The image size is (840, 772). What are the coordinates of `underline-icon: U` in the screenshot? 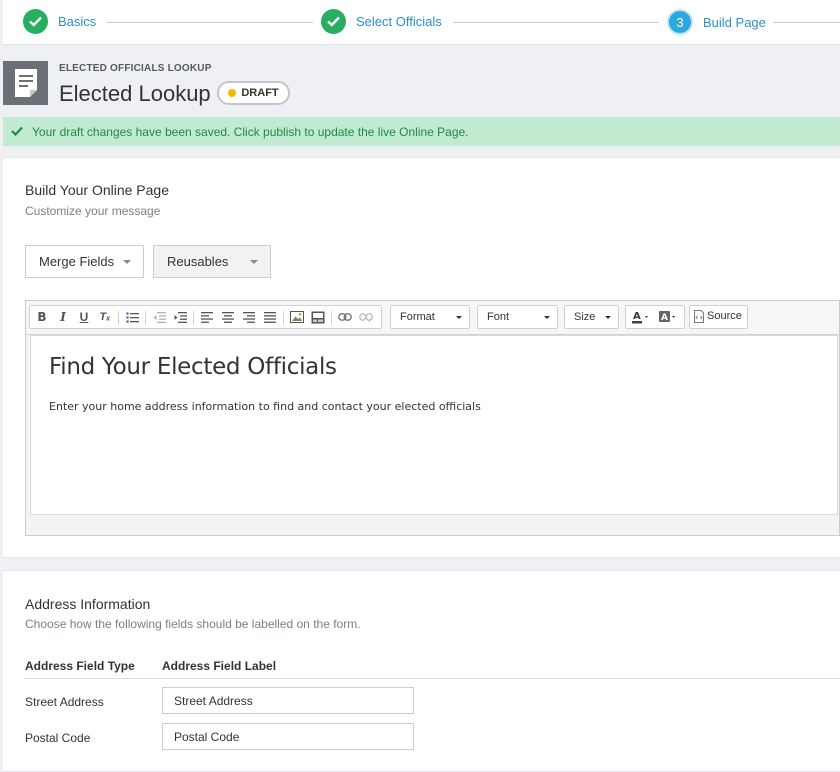 It's located at (84, 317).